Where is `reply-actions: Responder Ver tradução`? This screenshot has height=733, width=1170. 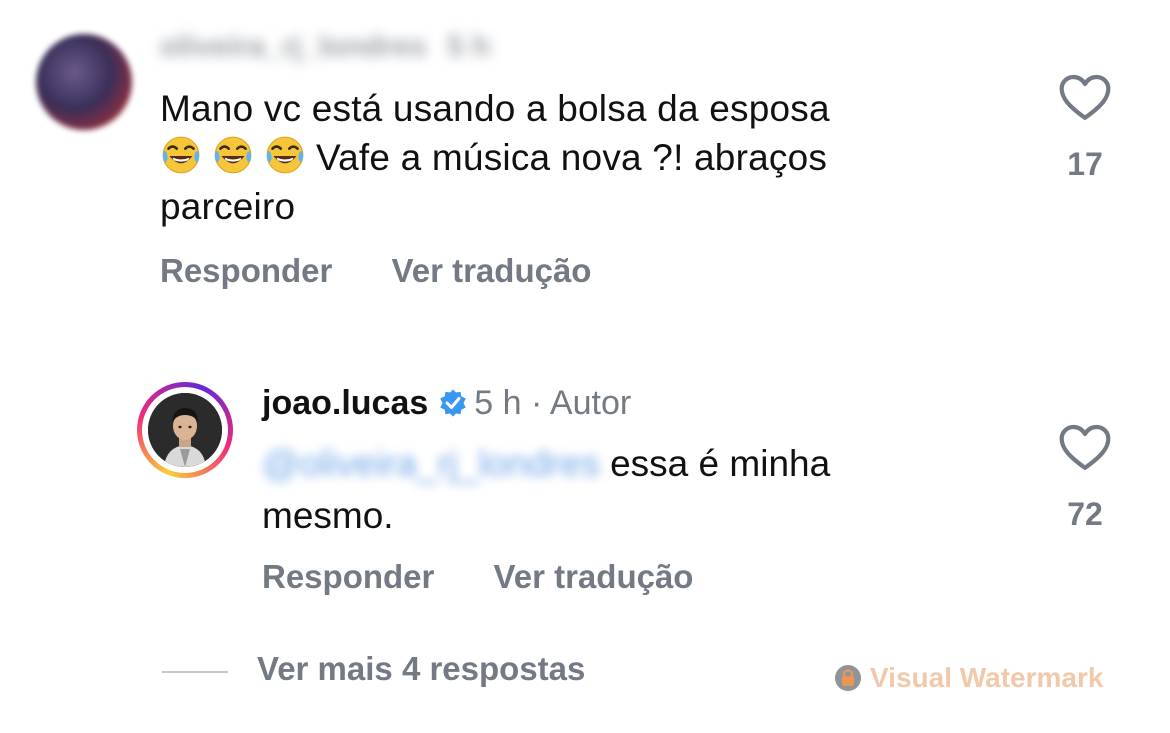 reply-actions: Responder Ver tradução is located at coordinates (502, 577).